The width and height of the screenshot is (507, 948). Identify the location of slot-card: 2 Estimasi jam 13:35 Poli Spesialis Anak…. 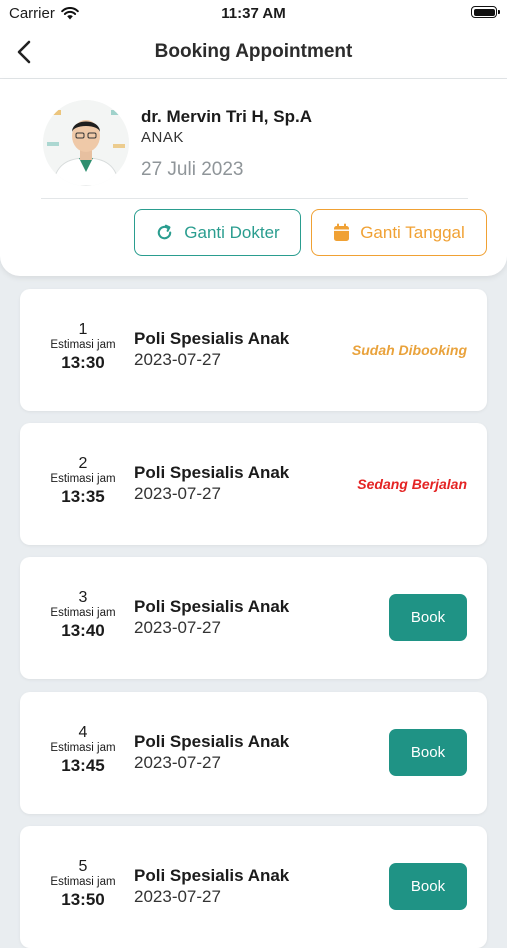
(253, 484).